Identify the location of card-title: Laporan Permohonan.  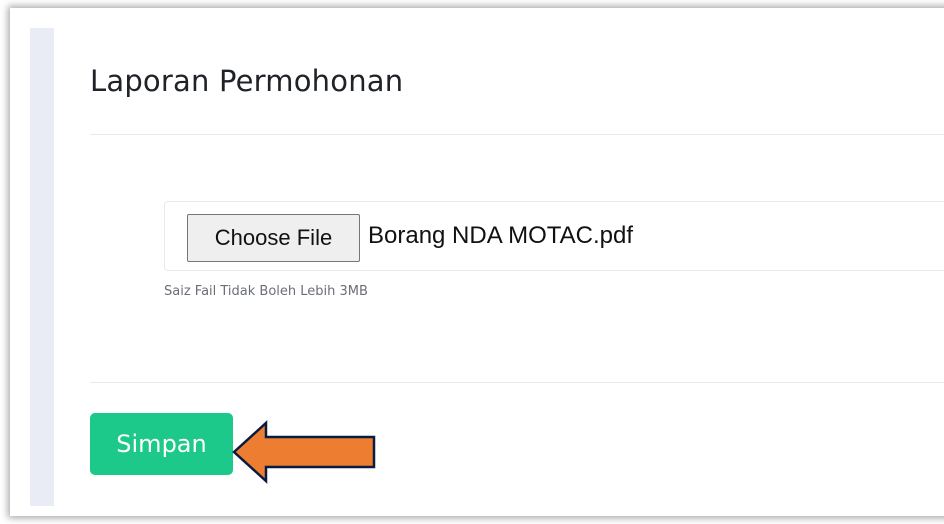
(247, 81).